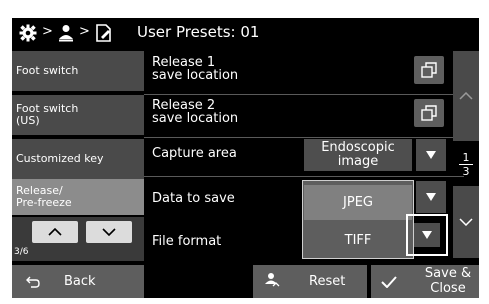 The height and width of the screenshot is (304, 489). I want to click on capture-area-dropdown-button, so click(431, 155).